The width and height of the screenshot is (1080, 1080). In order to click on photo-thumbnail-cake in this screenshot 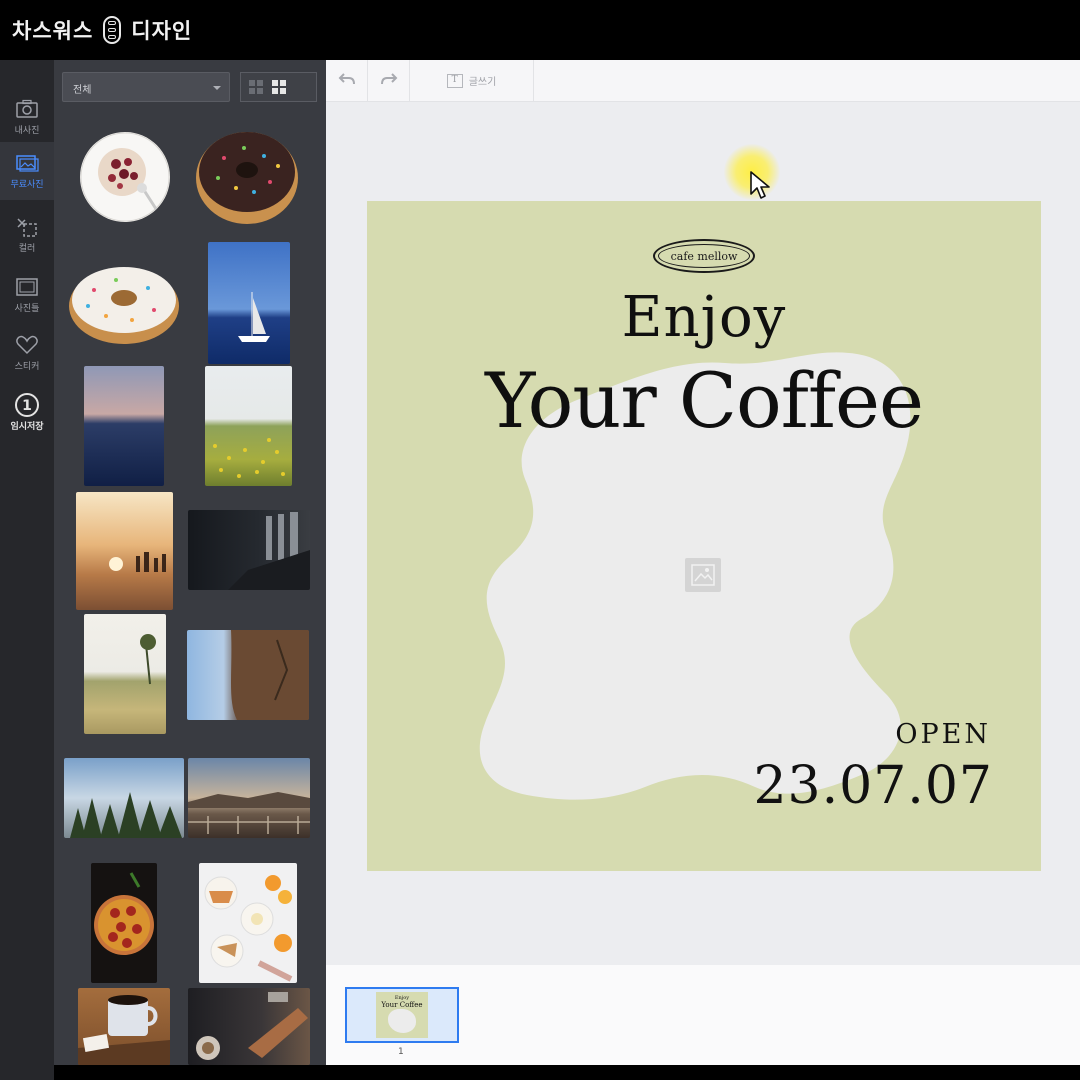, I will do `click(125, 177)`.